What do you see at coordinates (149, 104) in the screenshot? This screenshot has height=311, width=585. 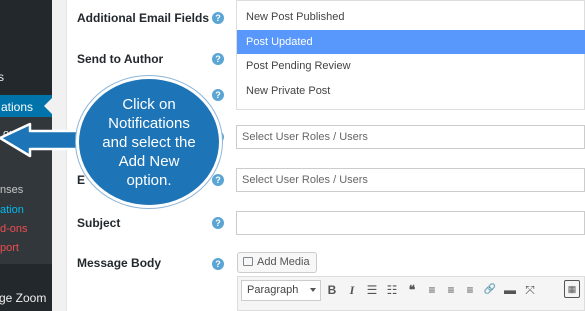 I see `callout-line: Click on` at bounding box center [149, 104].